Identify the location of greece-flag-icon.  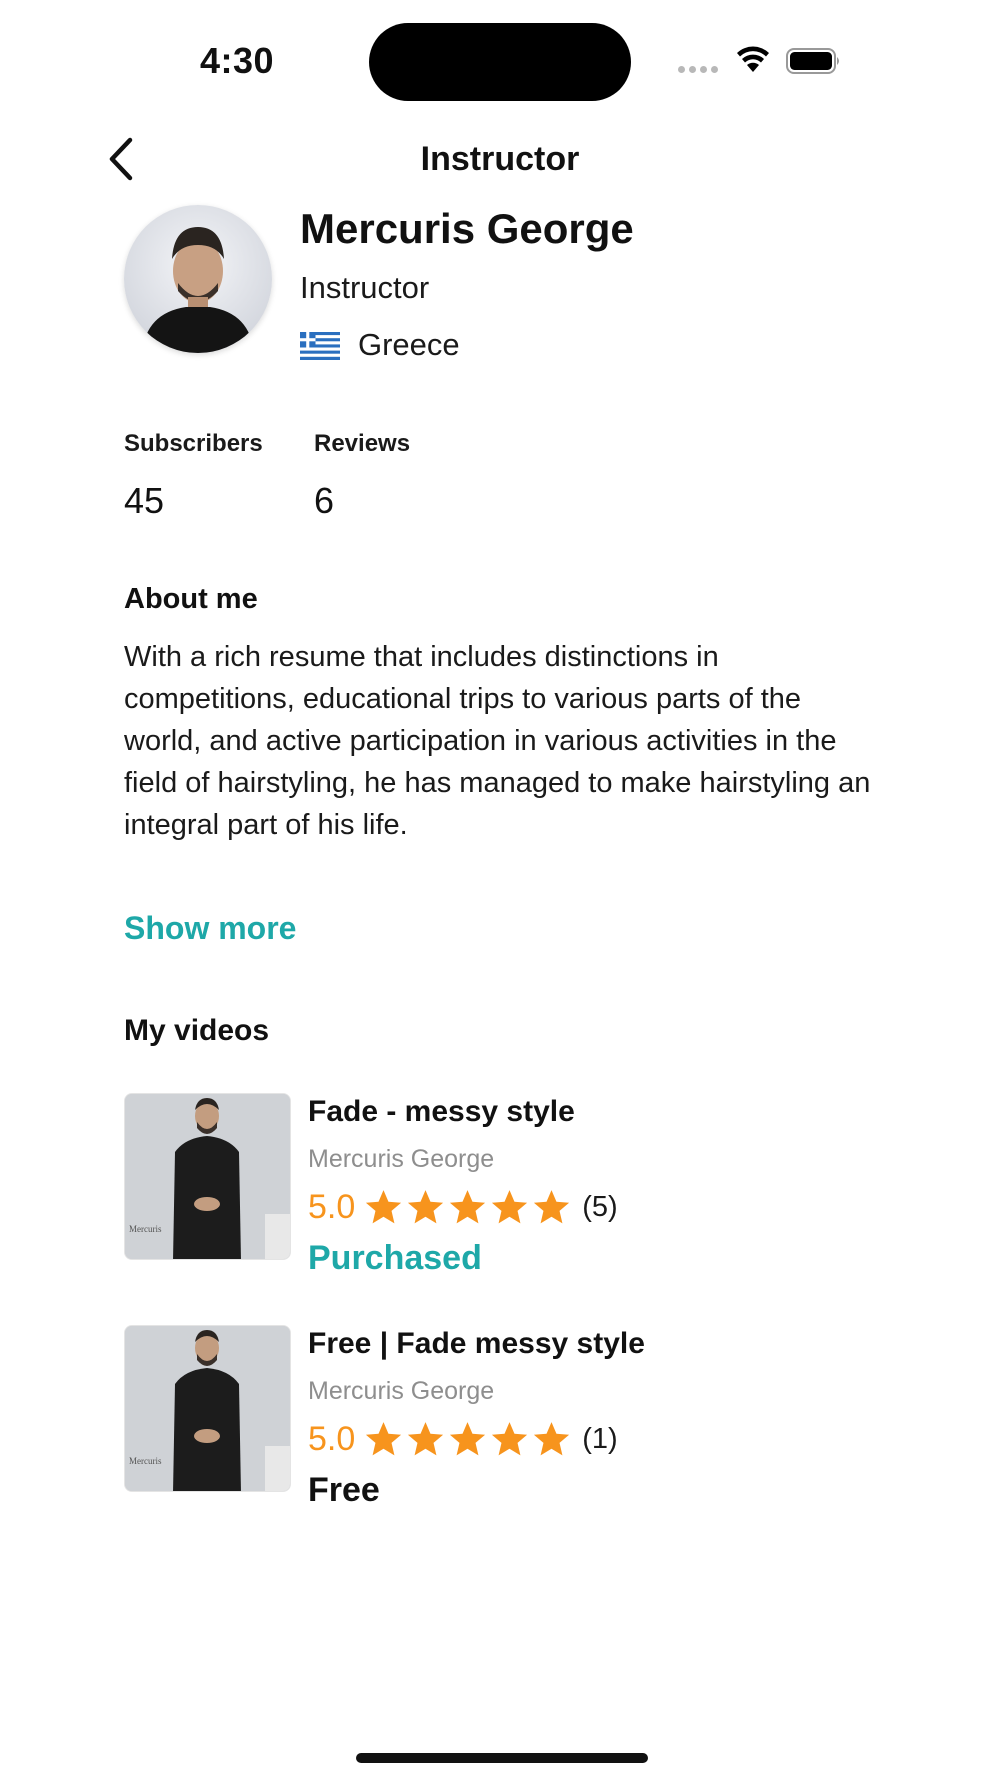
(320, 346).